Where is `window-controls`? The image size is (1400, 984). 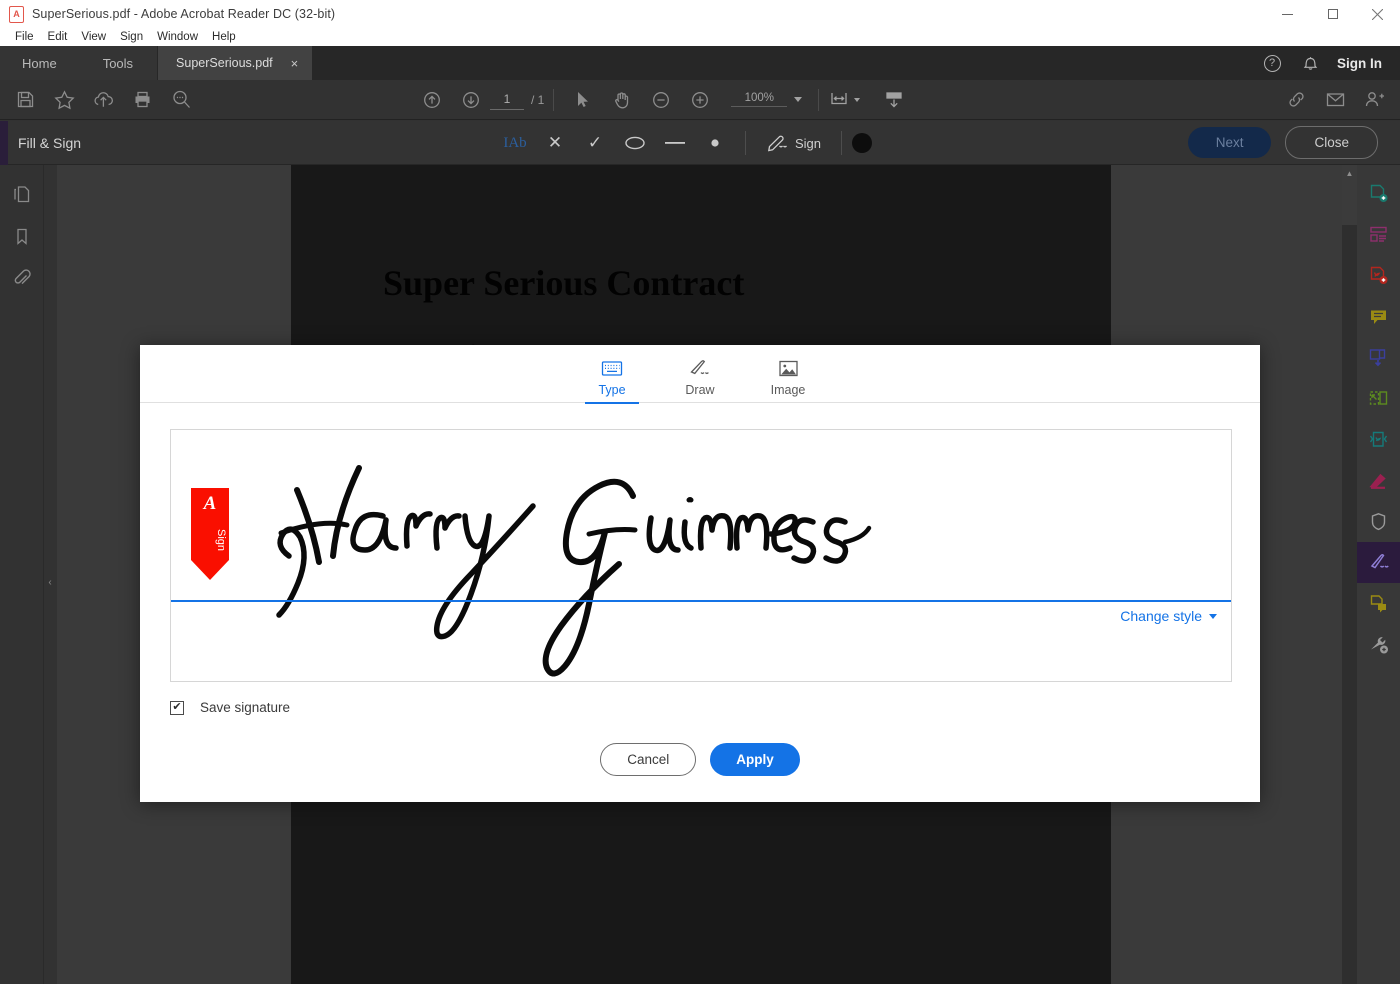
window-controls is located at coordinates (1332, 14).